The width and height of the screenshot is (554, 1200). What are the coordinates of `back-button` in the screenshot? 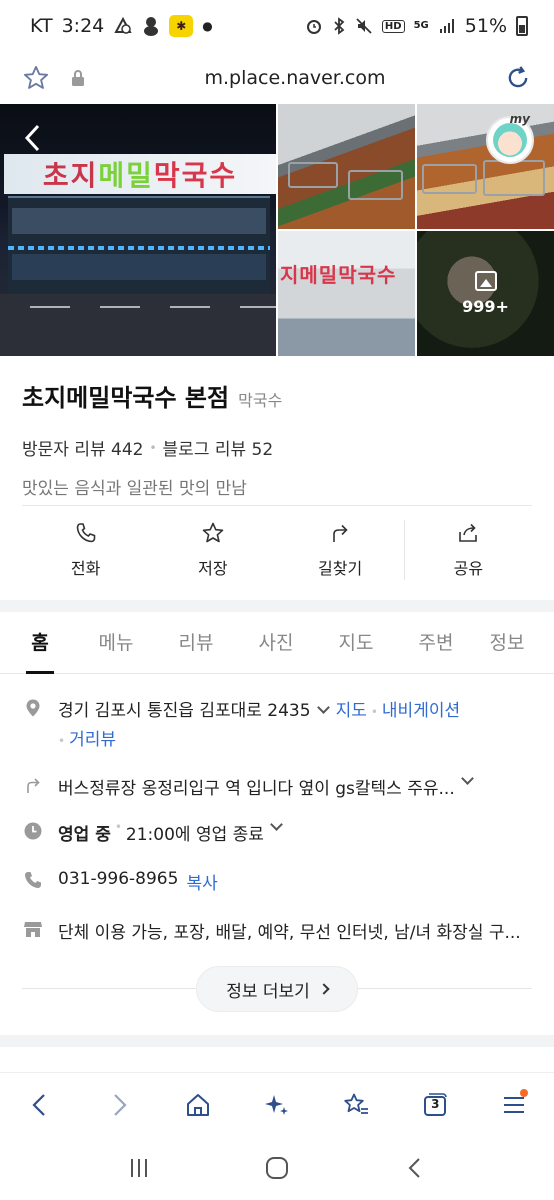 It's located at (33, 138).